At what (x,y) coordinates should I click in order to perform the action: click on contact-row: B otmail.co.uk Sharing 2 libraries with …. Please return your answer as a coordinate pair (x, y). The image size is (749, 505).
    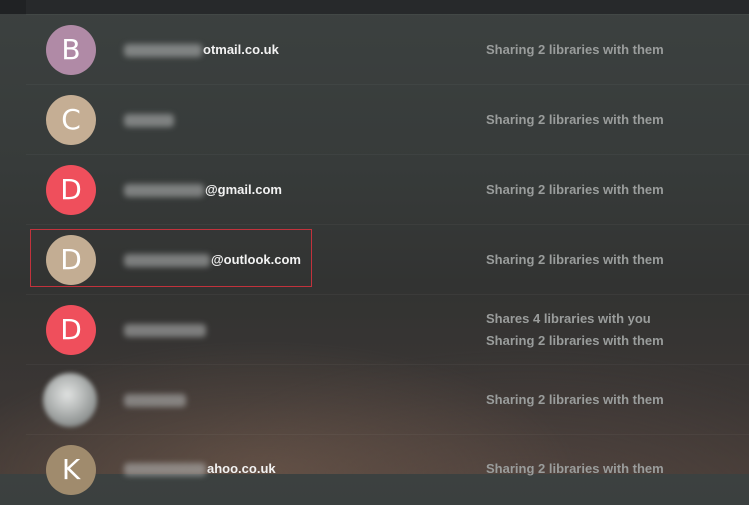
    Looking at the image, I should click on (387, 49).